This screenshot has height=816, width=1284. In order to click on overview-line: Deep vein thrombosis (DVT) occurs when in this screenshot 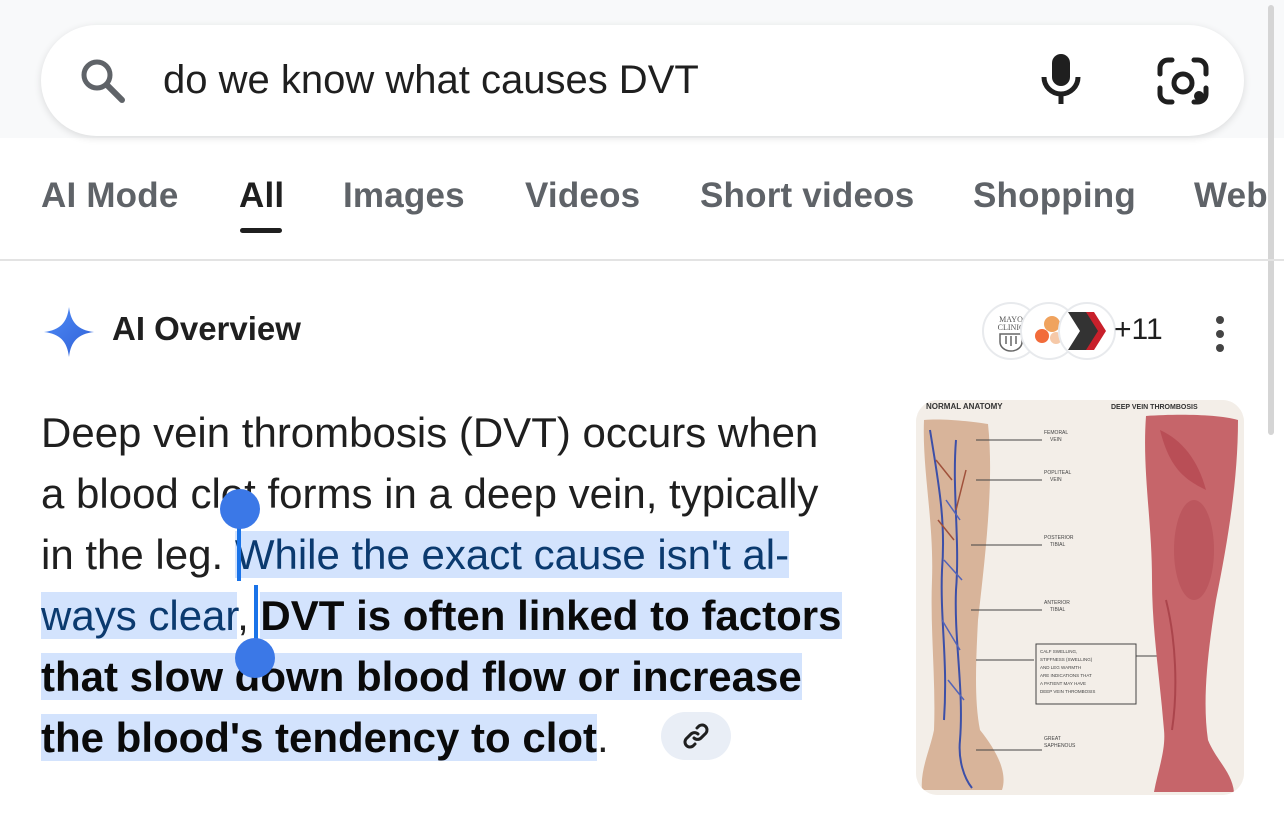, I will do `click(430, 432)`.